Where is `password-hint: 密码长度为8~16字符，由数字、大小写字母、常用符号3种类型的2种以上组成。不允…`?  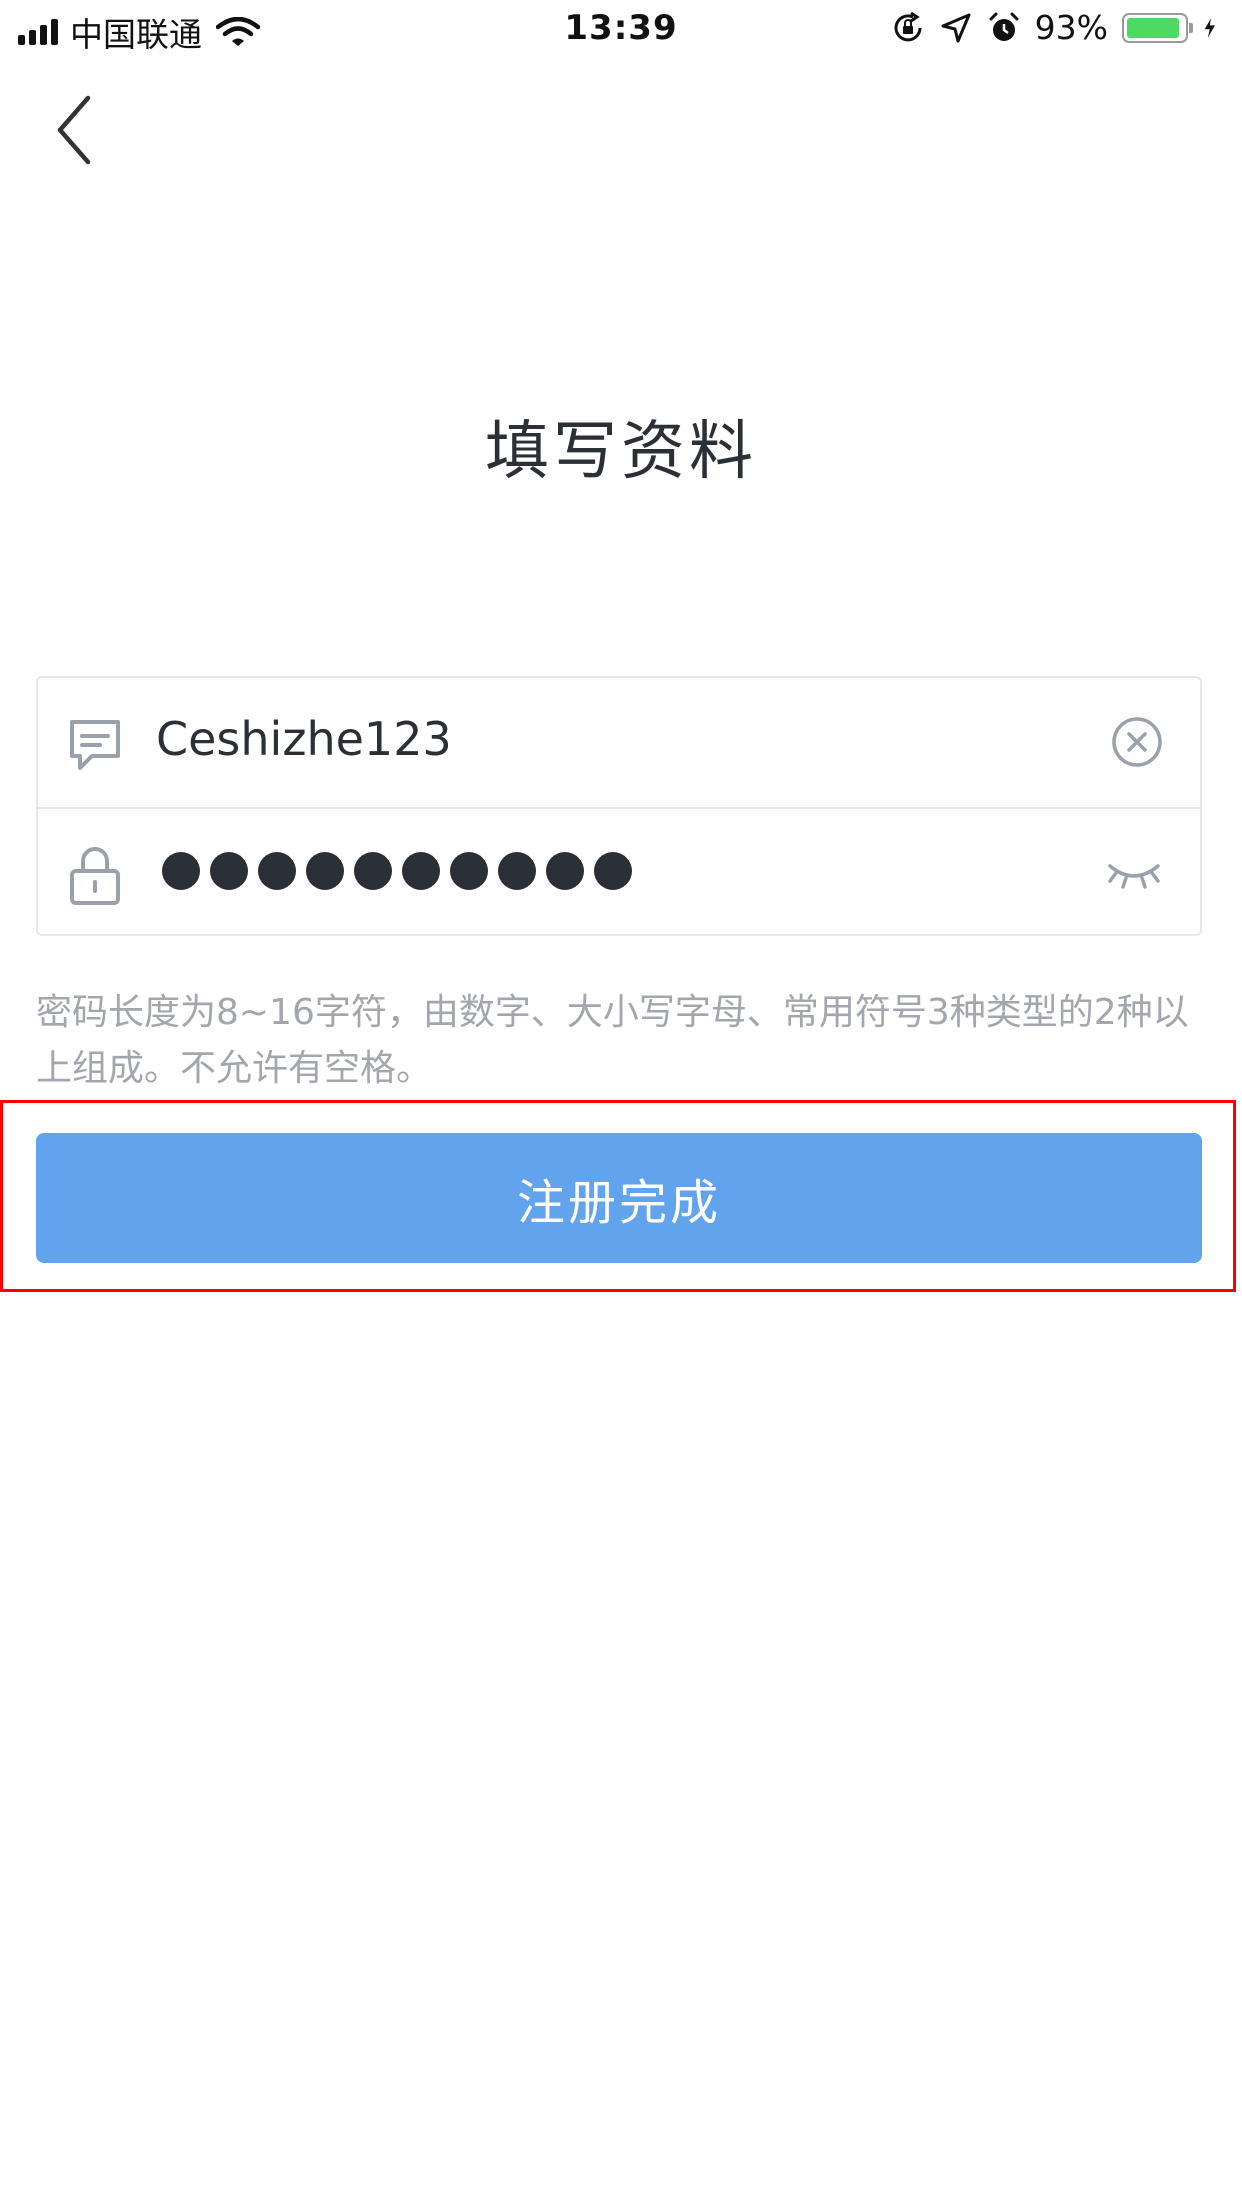
password-hint: 密码长度为8~16字符，由数字、大小写字母、常用符号3种类型的2种以上组成。不允… is located at coordinates (612, 1040).